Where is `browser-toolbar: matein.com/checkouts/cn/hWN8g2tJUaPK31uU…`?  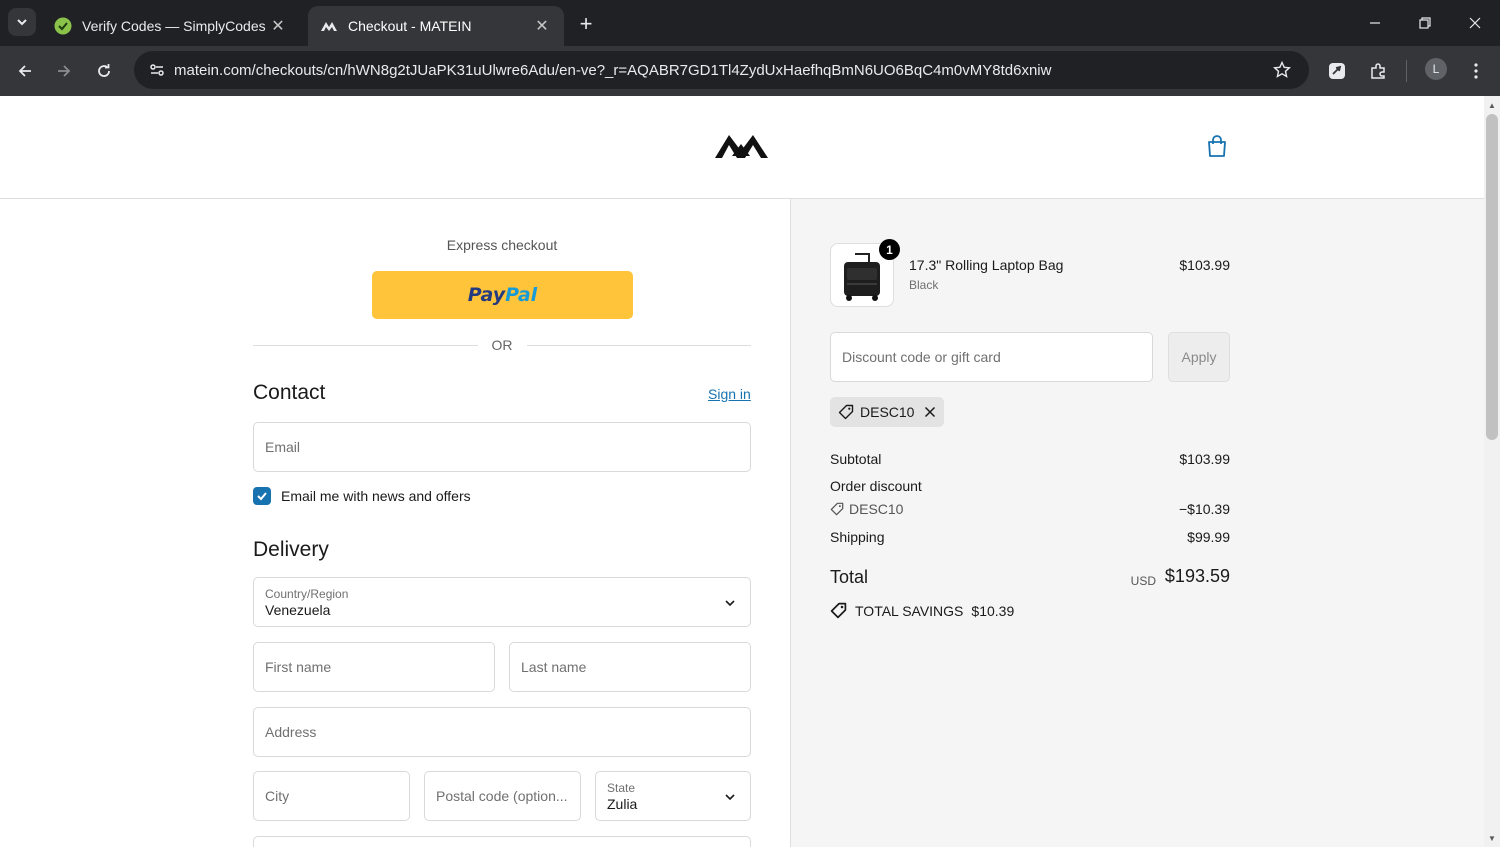 browser-toolbar: matein.com/checkouts/cn/hWN8g2tJUaPK31uU… is located at coordinates (750, 71).